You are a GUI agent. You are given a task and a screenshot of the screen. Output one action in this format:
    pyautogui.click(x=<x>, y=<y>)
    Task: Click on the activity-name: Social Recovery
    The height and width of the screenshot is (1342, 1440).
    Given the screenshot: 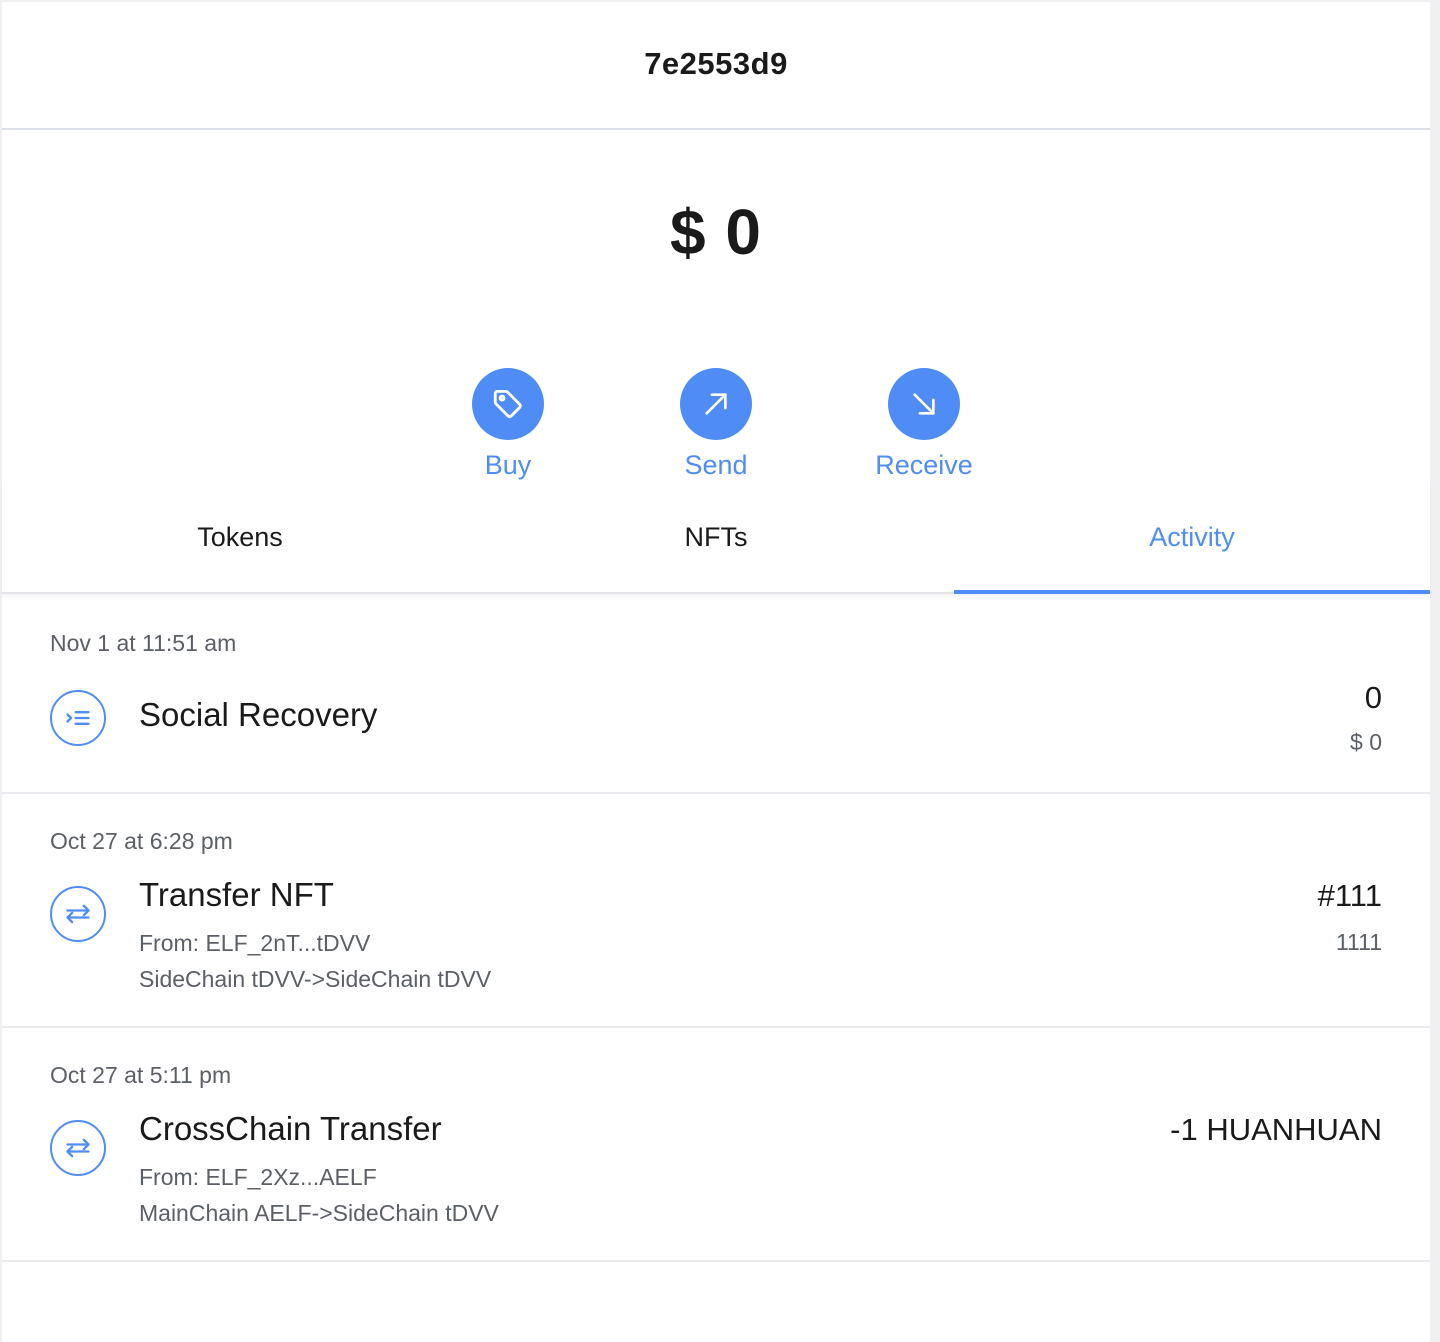 What is the action you would take?
    pyautogui.click(x=258, y=714)
    